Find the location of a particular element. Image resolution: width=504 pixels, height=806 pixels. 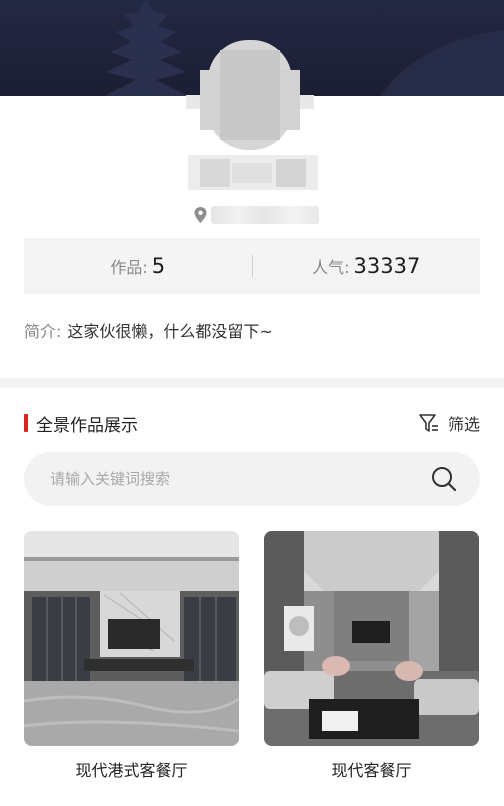

bio-text: 这家伙很懒，什么都没留下~ is located at coordinates (170, 331).